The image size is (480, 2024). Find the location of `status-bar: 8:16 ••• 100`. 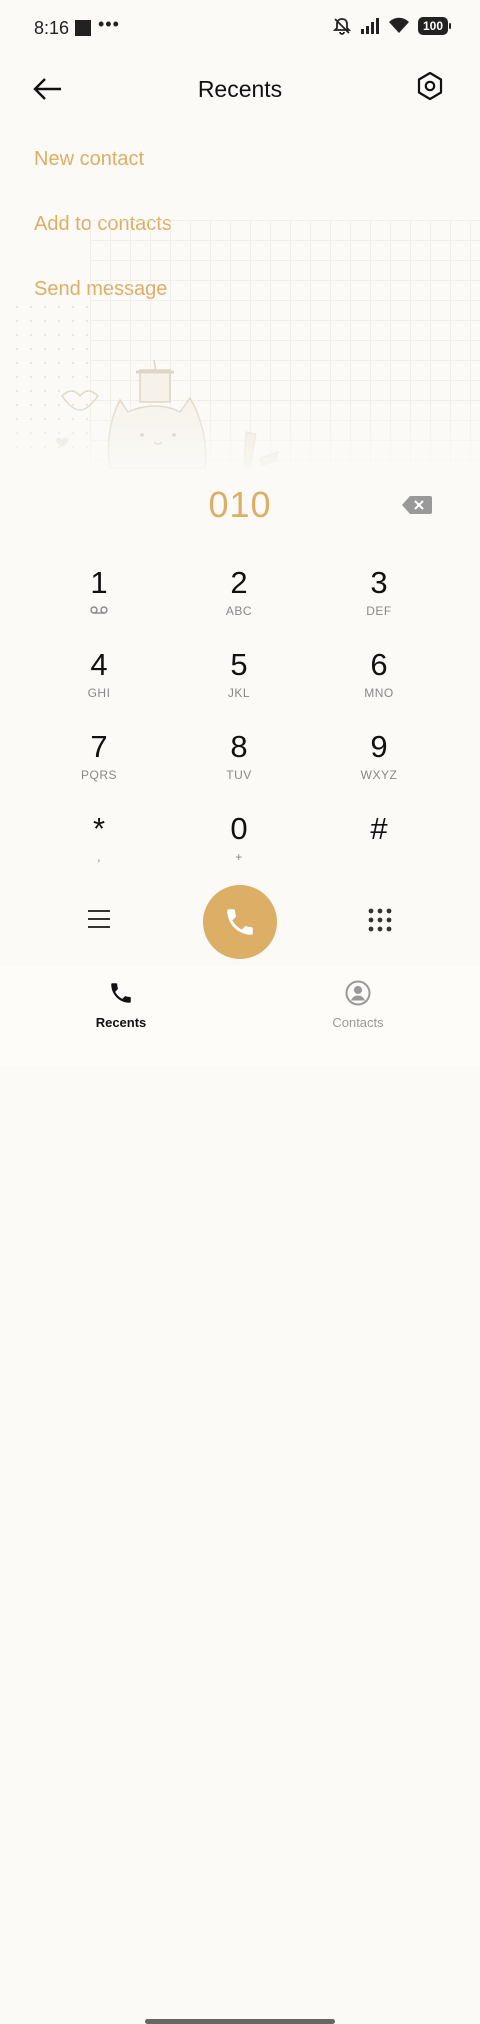

status-bar: 8:16 ••• 100 is located at coordinates (240, 28).